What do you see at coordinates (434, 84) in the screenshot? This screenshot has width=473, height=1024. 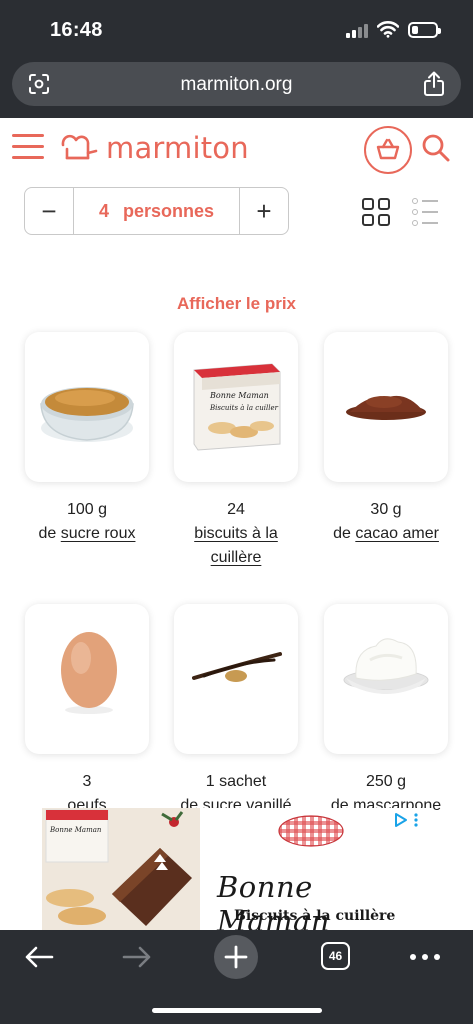 I see `share-icon` at bounding box center [434, 84].